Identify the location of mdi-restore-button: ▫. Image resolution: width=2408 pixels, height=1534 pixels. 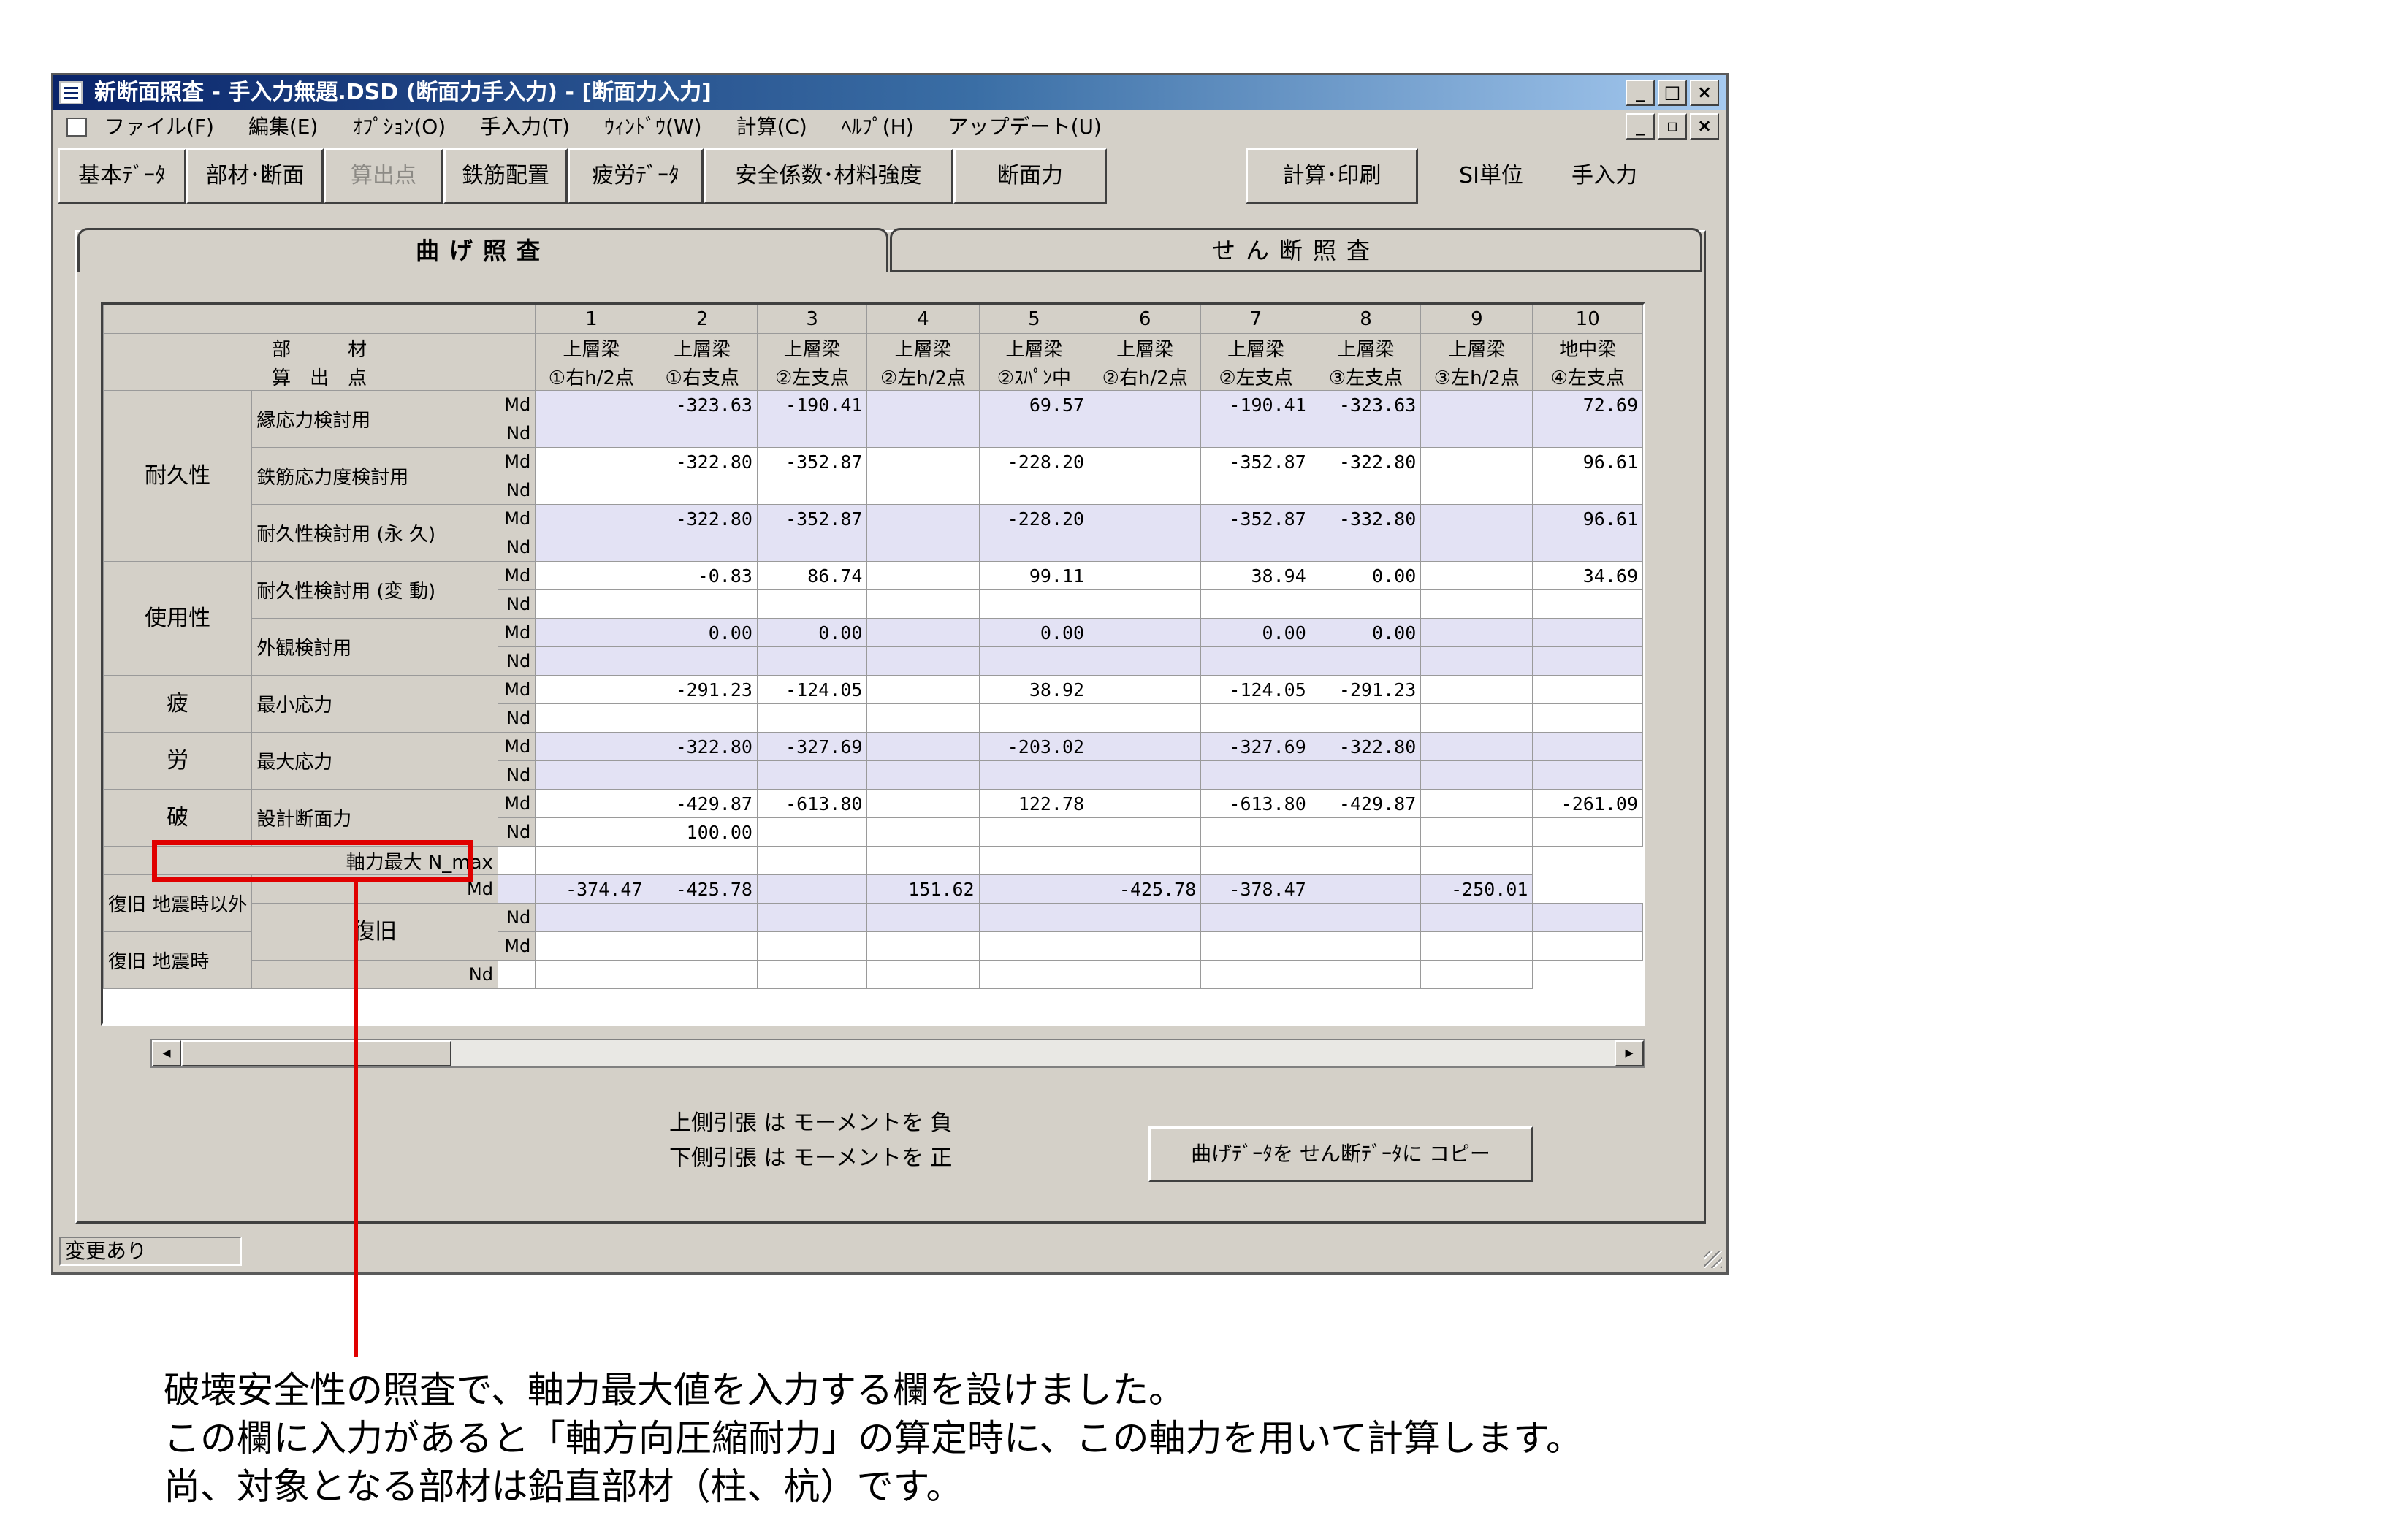
(1673, 127).